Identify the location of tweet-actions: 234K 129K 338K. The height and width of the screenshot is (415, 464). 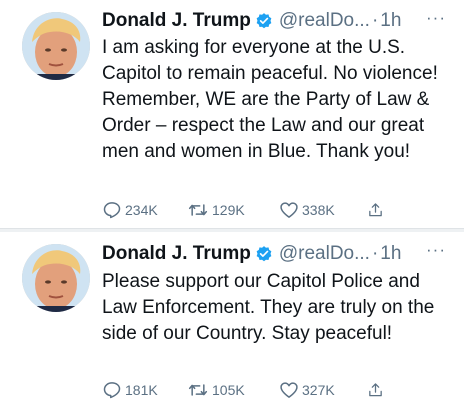
(272, 210).